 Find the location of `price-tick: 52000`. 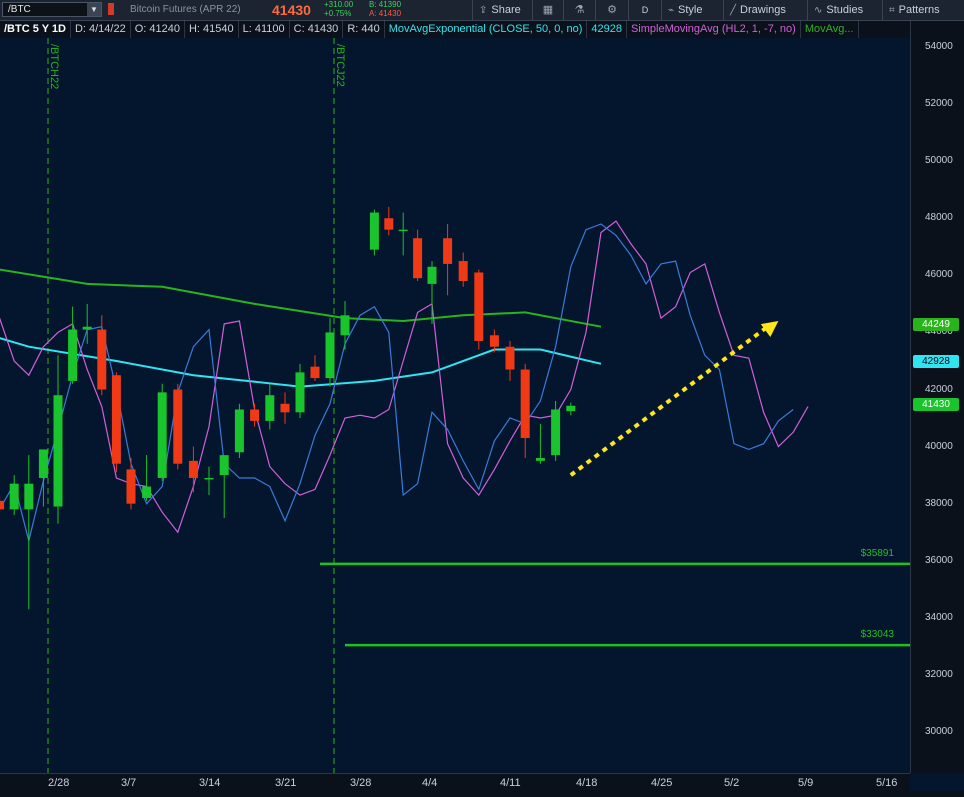

price-tick: 52000 is located at coordinates (939, 104).